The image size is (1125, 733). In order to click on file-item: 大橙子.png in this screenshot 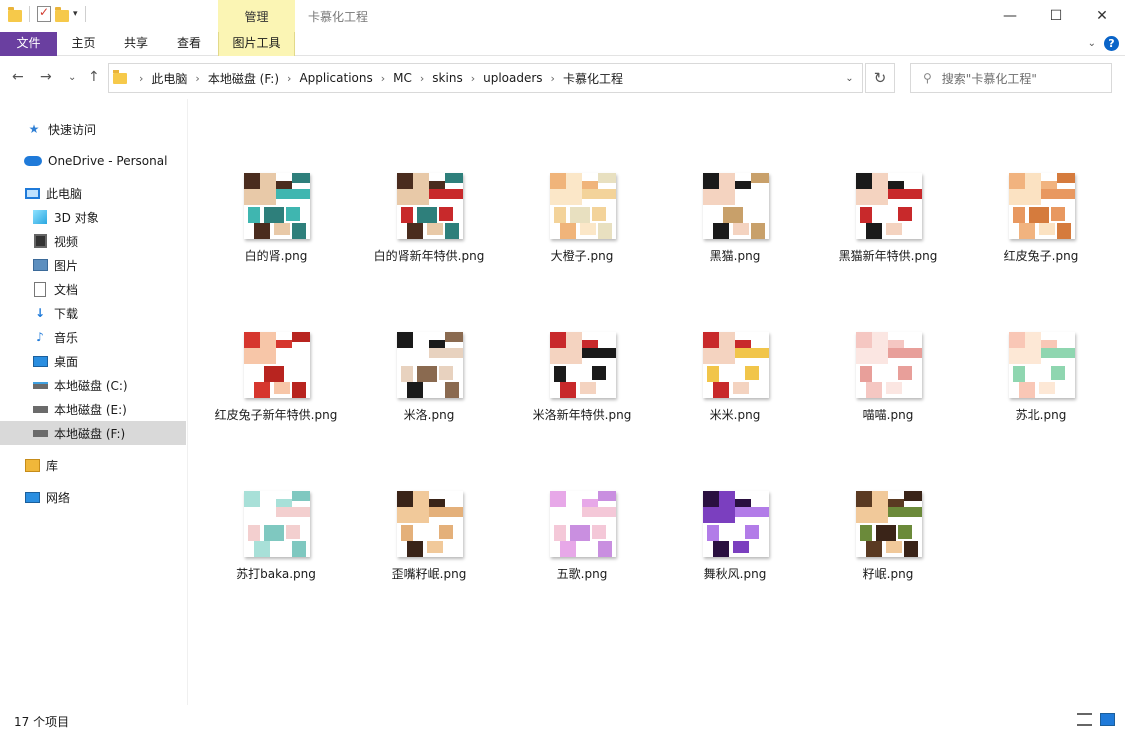, I will do `click(582, 223)`.